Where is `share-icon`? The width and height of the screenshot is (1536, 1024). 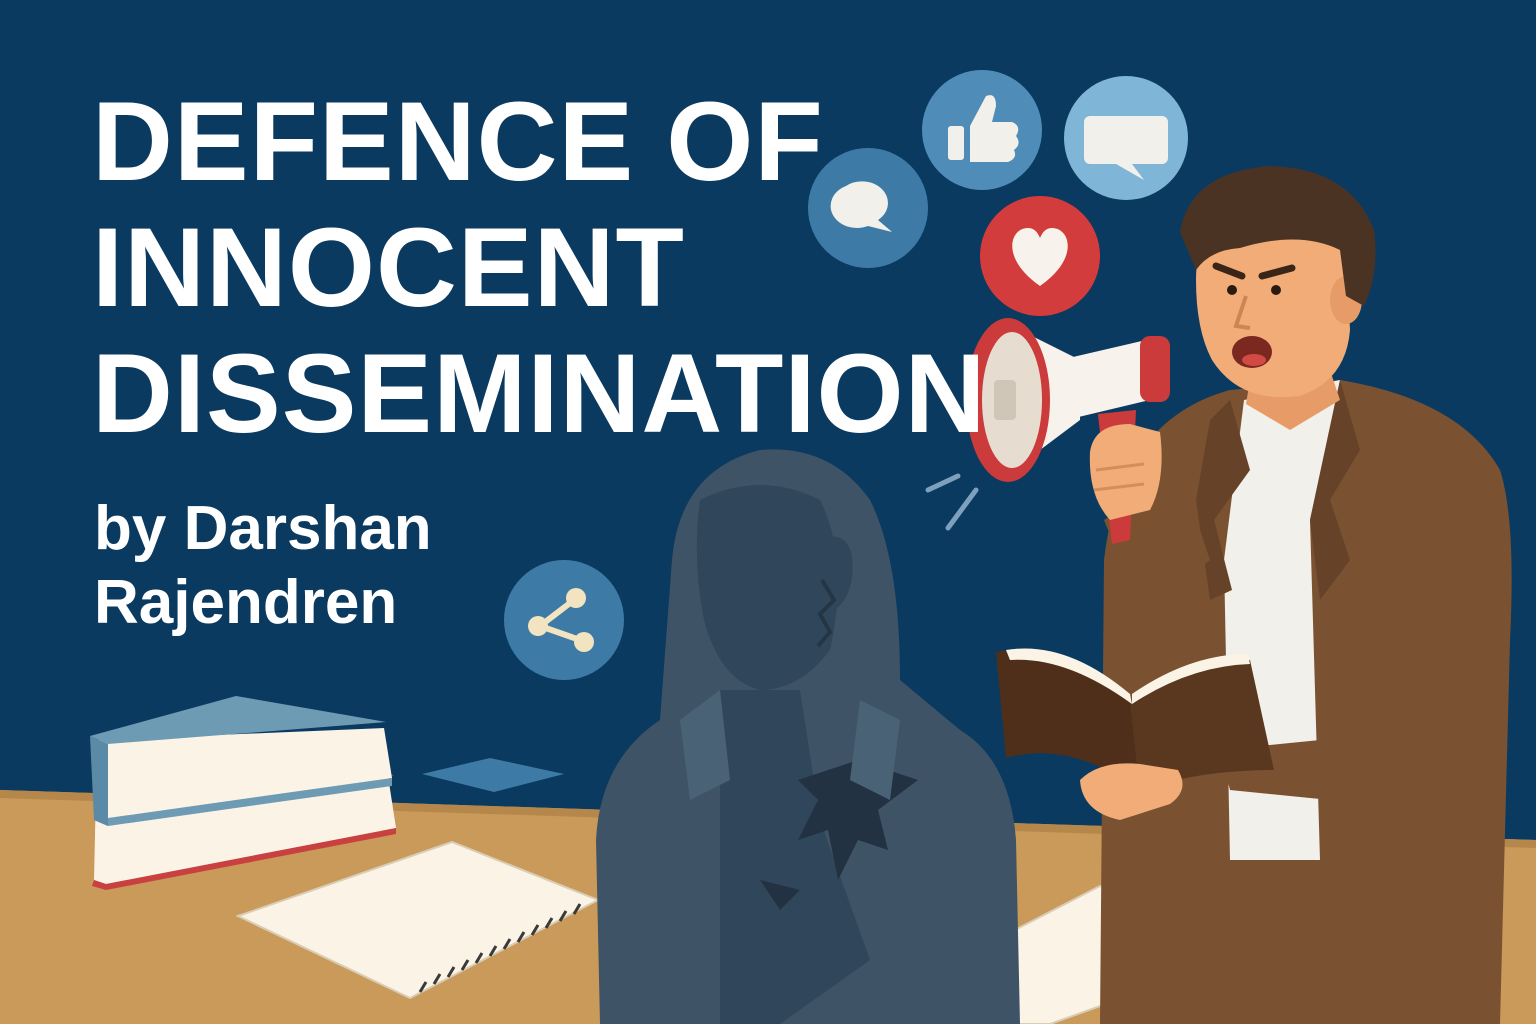
share-icon is located at coordinates (564, 620).